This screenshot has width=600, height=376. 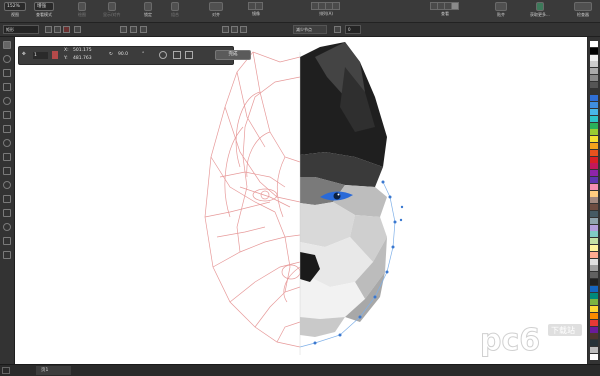 What do you see at coordinates (55, 55) in the screenshot?
I see `lock-ratio-icon` at bounding box center [55, 55].